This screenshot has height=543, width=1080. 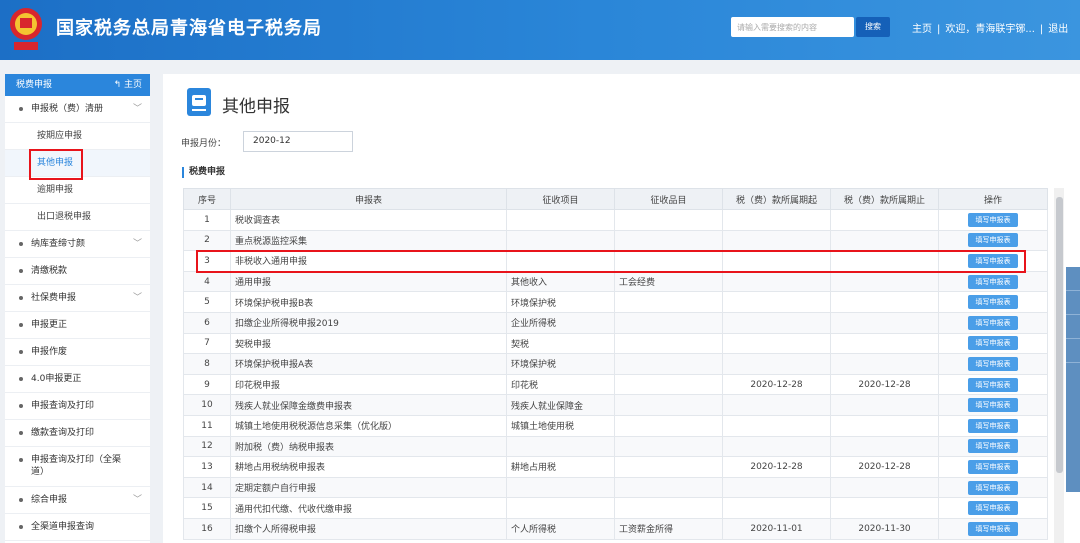 I want to click on floating-service-bar, so click(x=1073, y=379).